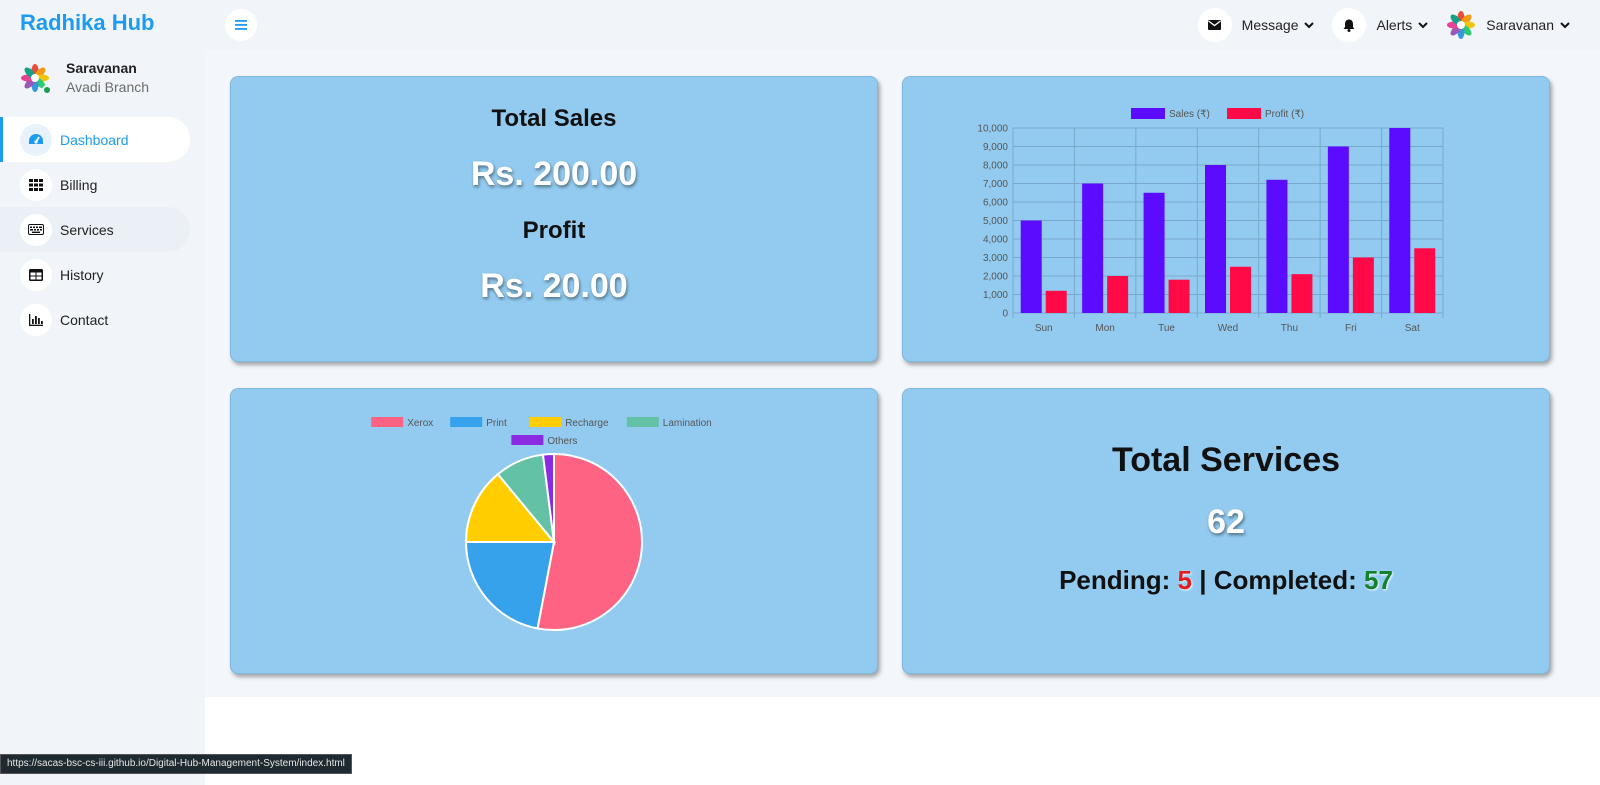 This screenshot has width=1600, height=785. I want to click on bell-icon, so click(1349, 25).